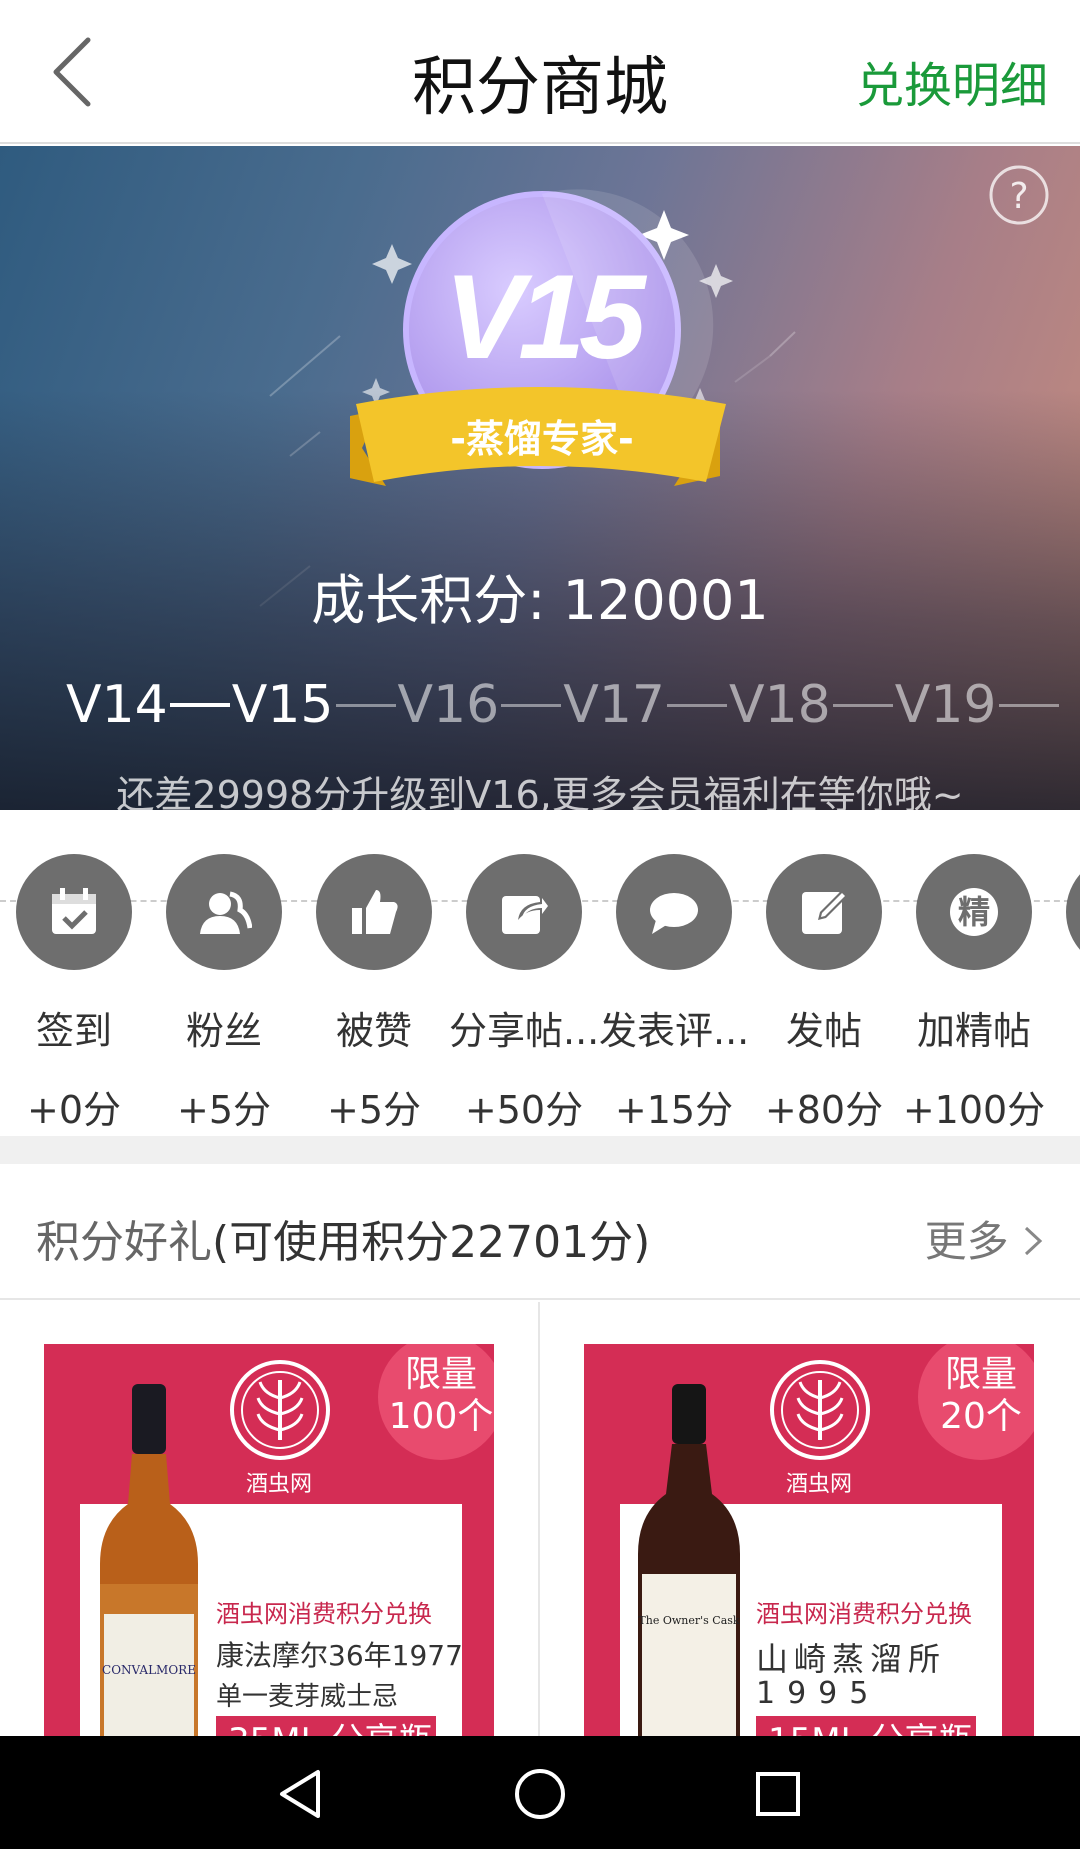 The image size is (1080, 1849). What do you see at coordinates (688, 1620) in the screenshot?
I see `bottle-label: The Owner's Cask` at bounding box center [688, 1620].